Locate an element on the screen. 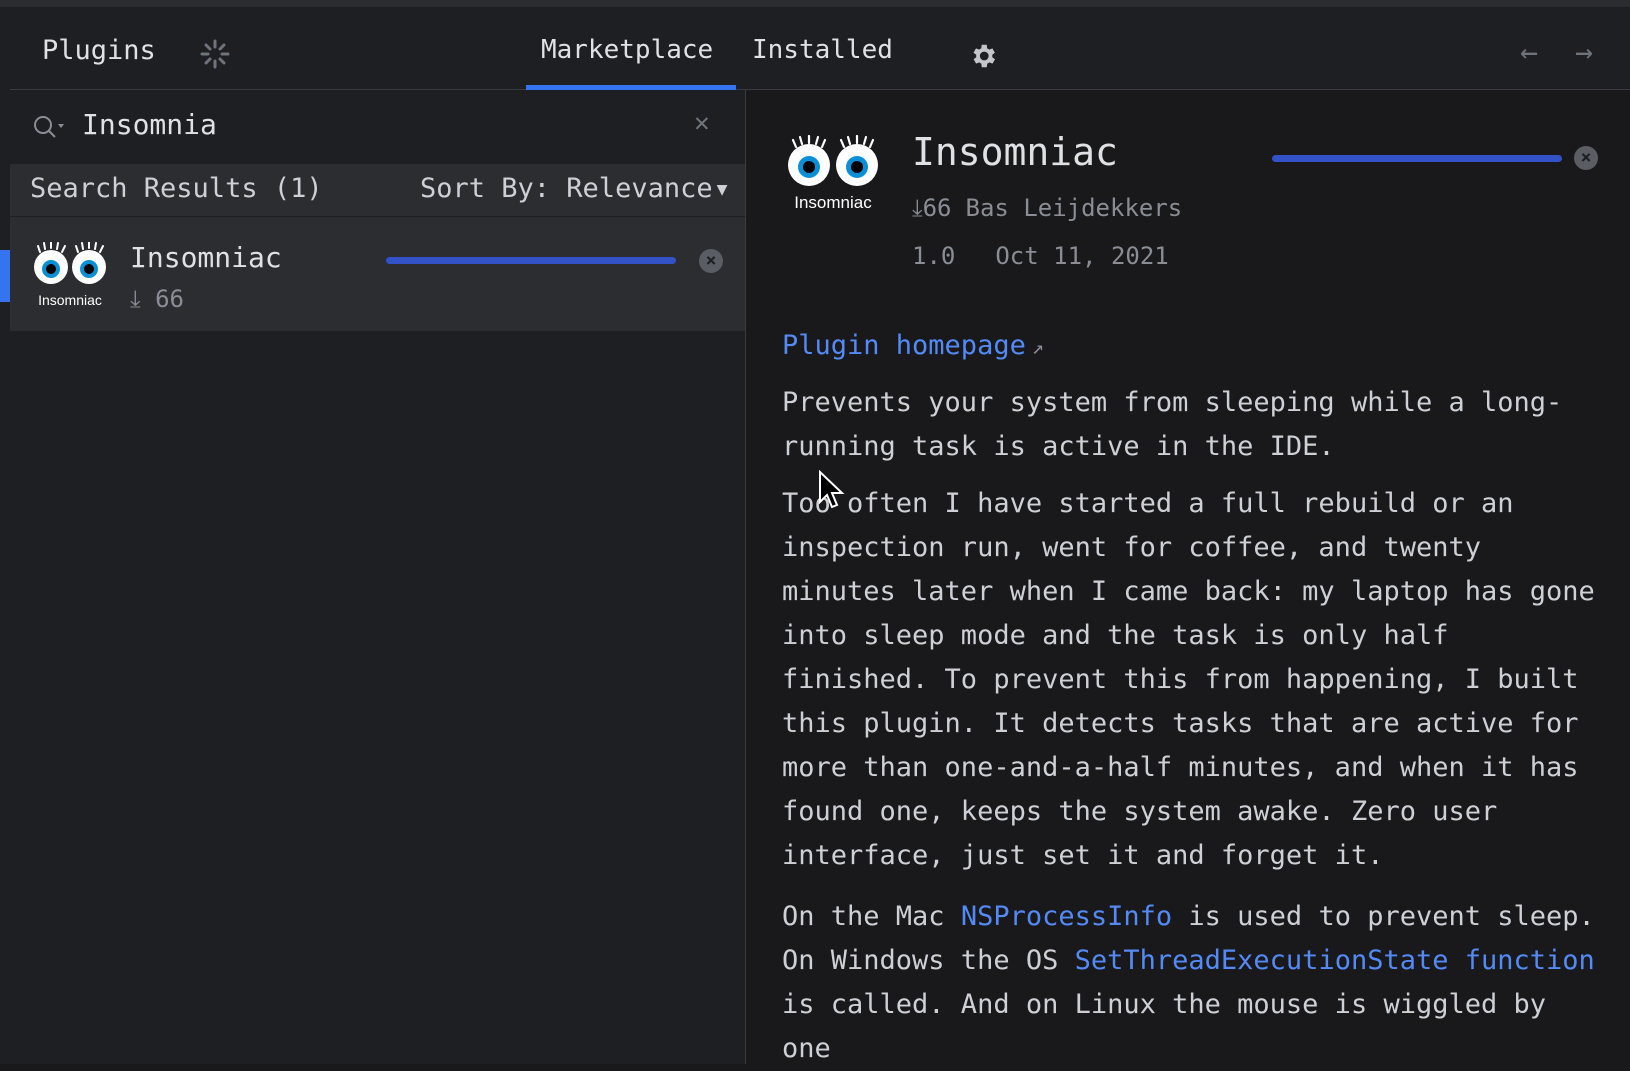 This screenshot has height=1071, width=1630. plugins-header: Plugins Marketplace Installed ← → is located at coordinates (820, 48).